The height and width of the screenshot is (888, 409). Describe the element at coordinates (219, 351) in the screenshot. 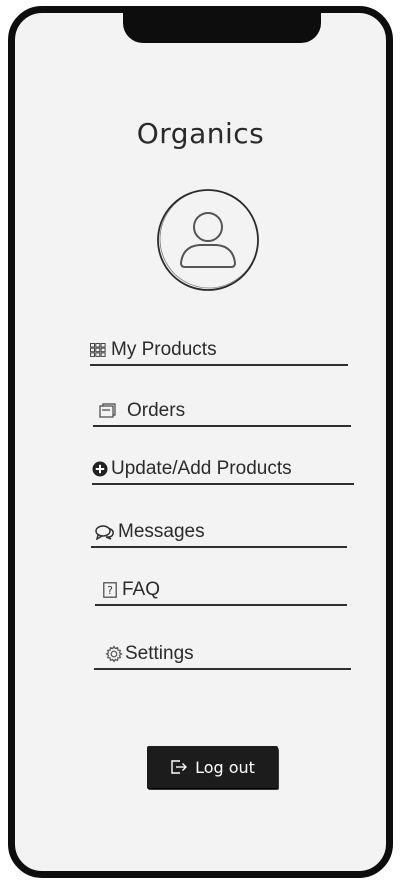

I see `menu-item-my-products: My Products` at that location.